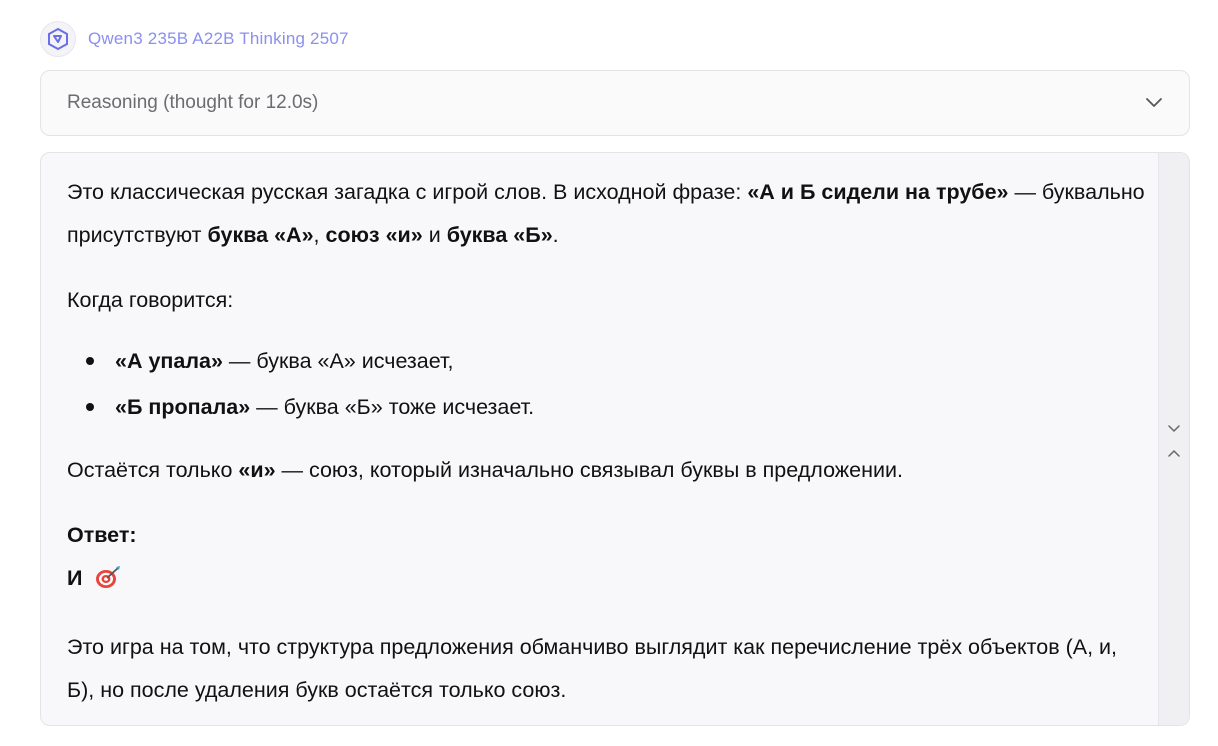  I want to click on text: Остаётся только, so click(153, 470).